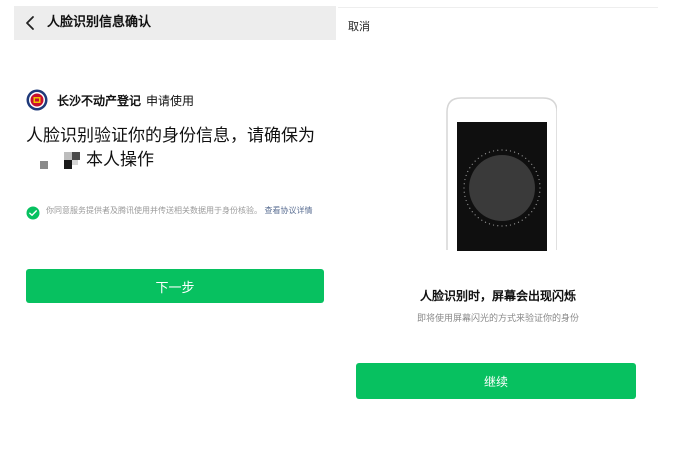  What do you see at coordinates (33, 213) in the screenshot?
I see `check-circle-icon` at bounding box center [33, 213].